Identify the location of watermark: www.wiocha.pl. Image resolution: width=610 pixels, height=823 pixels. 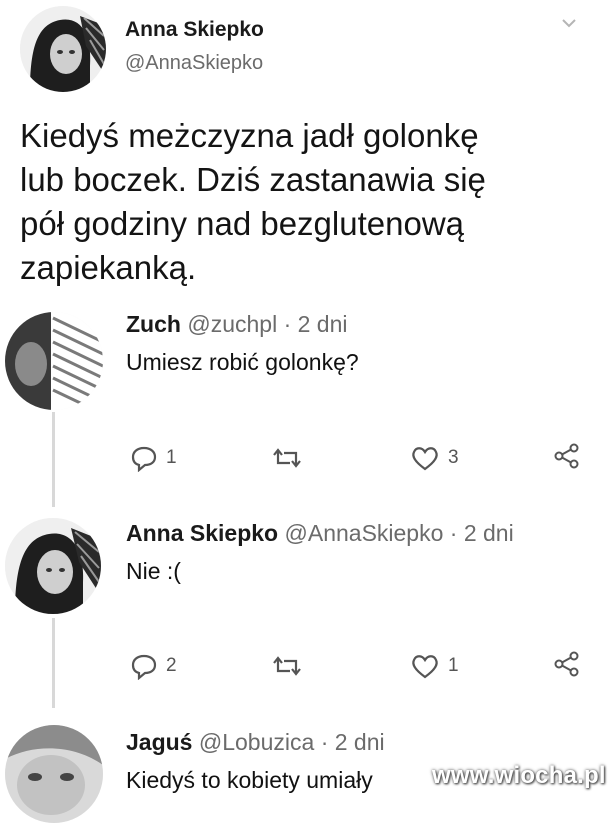
(519, 775).